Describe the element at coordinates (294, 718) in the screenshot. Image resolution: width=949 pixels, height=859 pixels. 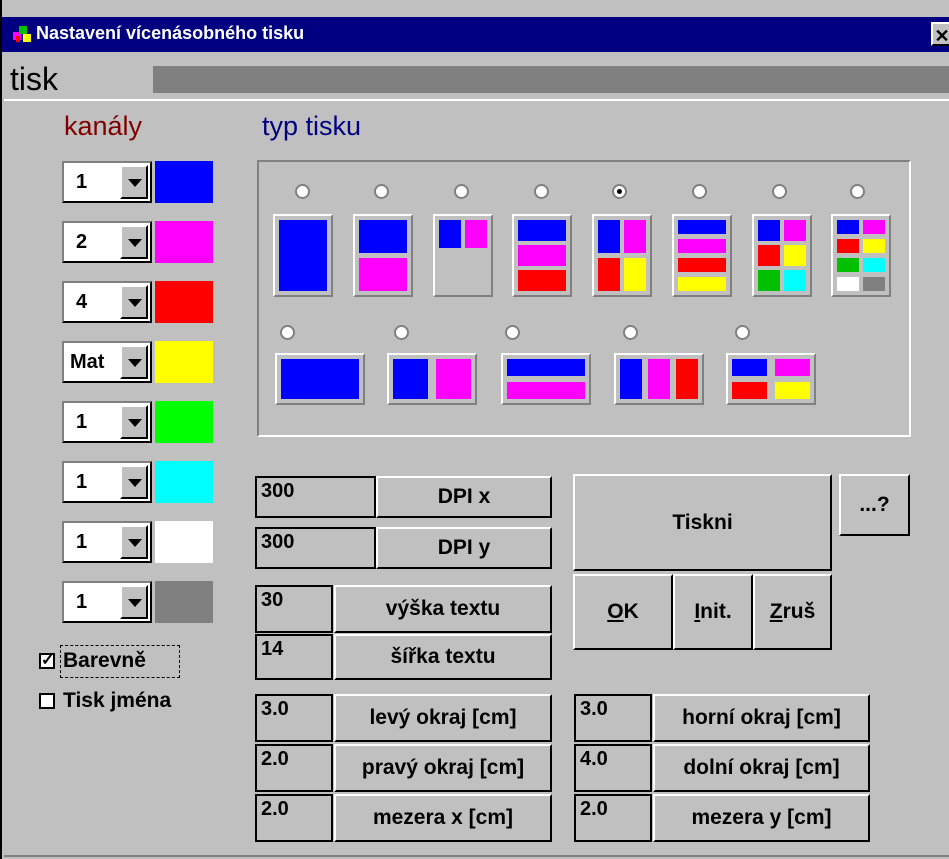
I see `left-margin-field: 3.0` at that location.